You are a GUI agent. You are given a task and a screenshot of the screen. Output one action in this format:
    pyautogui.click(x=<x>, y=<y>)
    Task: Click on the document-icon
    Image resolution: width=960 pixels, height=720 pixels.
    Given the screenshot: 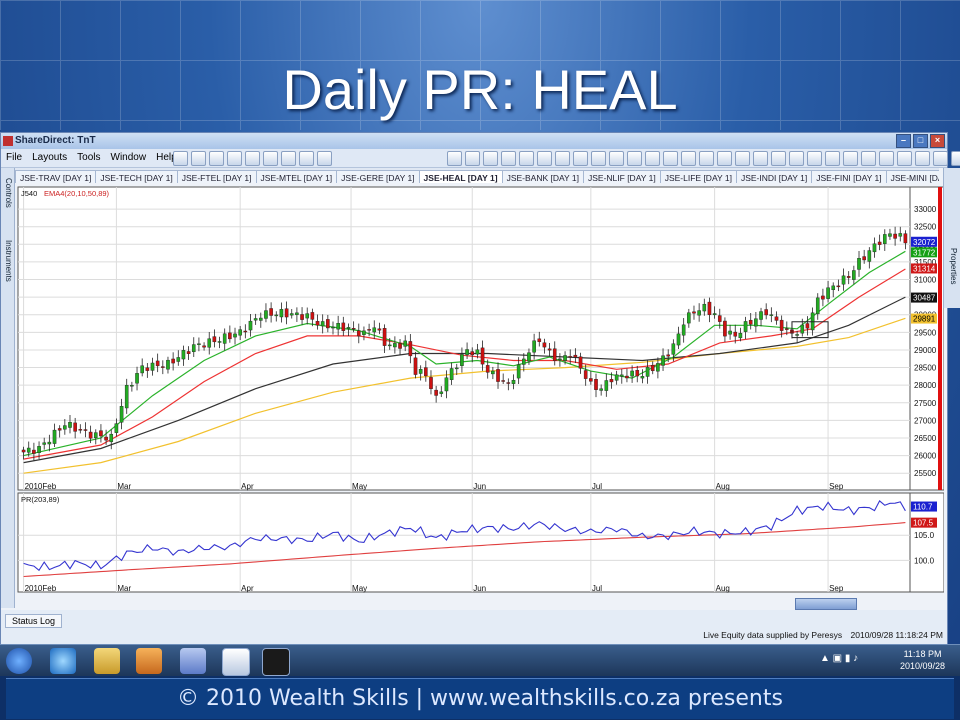 What is the action you would take?
    pyautogui.click(x=236, y=662)
    